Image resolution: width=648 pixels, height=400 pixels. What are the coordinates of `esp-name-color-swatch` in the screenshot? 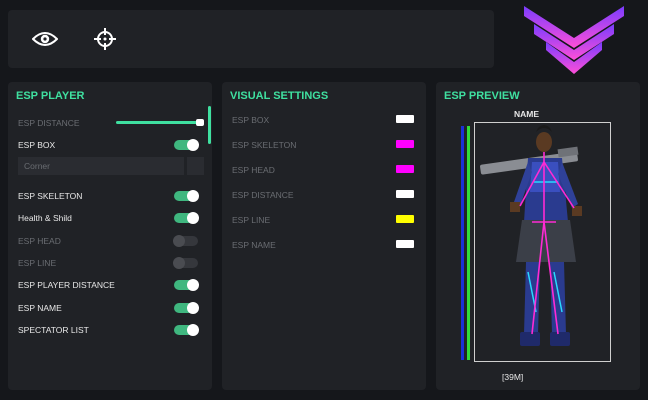 It's located at (405, 244).